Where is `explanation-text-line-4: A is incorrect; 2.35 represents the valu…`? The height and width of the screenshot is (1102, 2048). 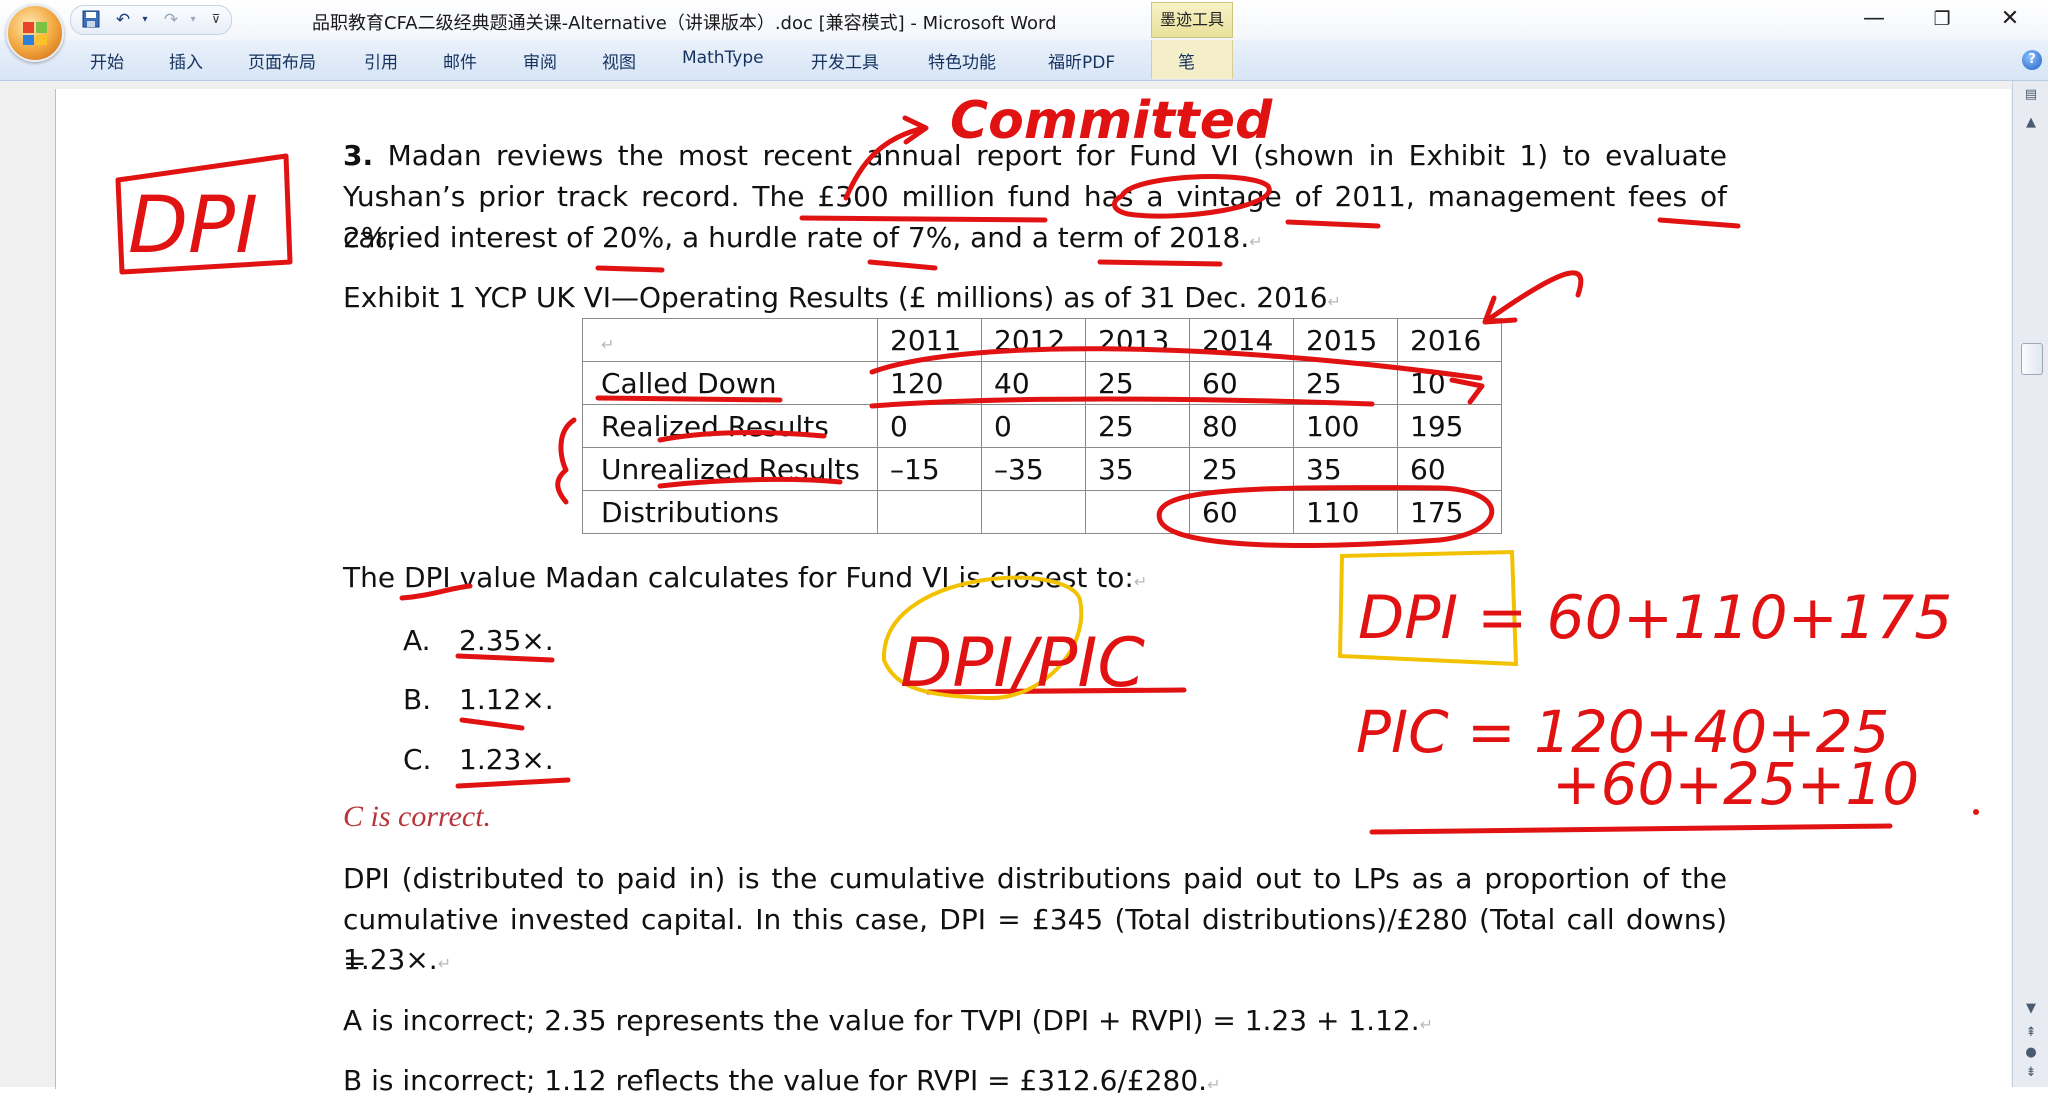
explanation-text-line-4: A is incorrect; 2.35 represents the valu… is located at coordinates (881, 1020).